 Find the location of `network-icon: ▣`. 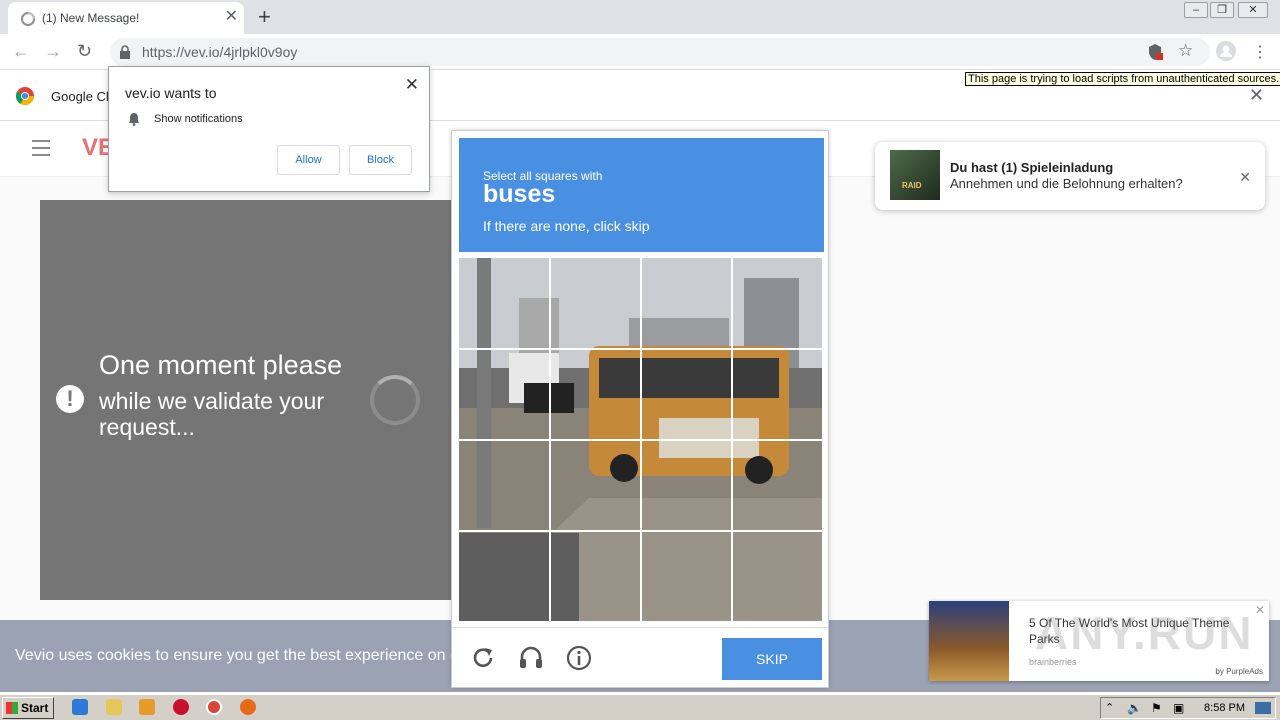

network-icon: ▣ is located at coordinates (1178, 708).